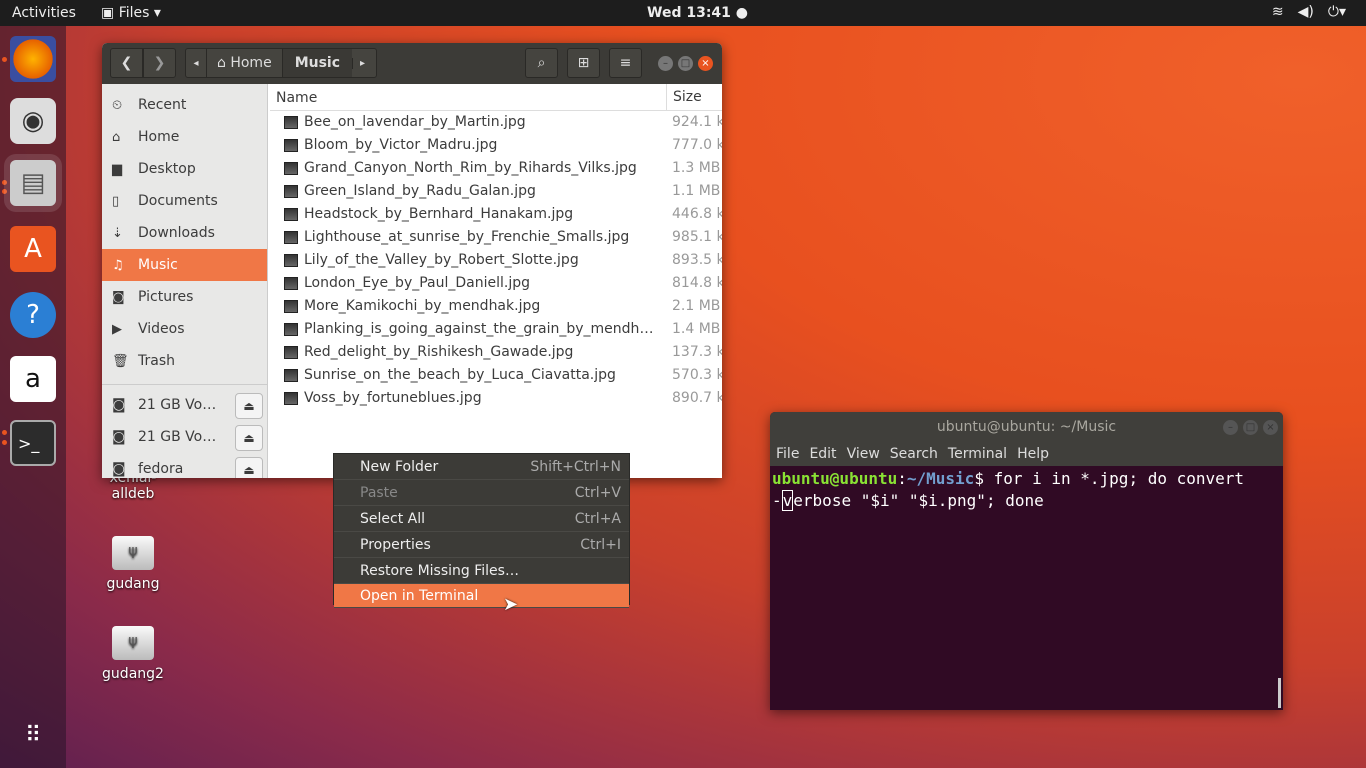 The image size is (1366, 768). What do you see at coordinates (697, 260) in the screenshot?
I see `file-size: 893.5 kB` at bounding box center [697, 260].